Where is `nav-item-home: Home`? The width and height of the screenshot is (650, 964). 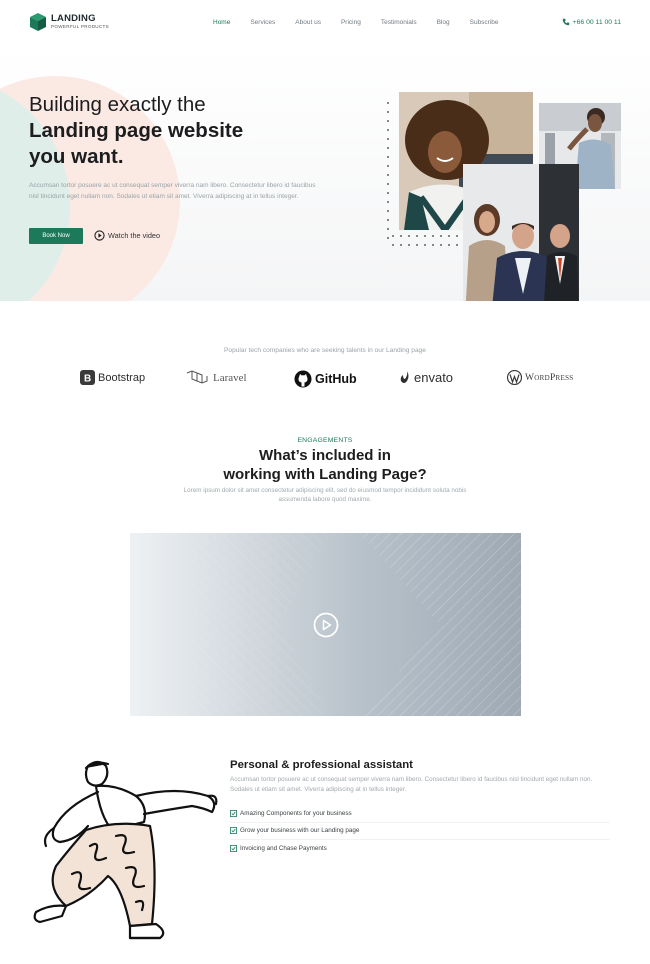 nav-item-home: Home is located at coordinates (221, 22).